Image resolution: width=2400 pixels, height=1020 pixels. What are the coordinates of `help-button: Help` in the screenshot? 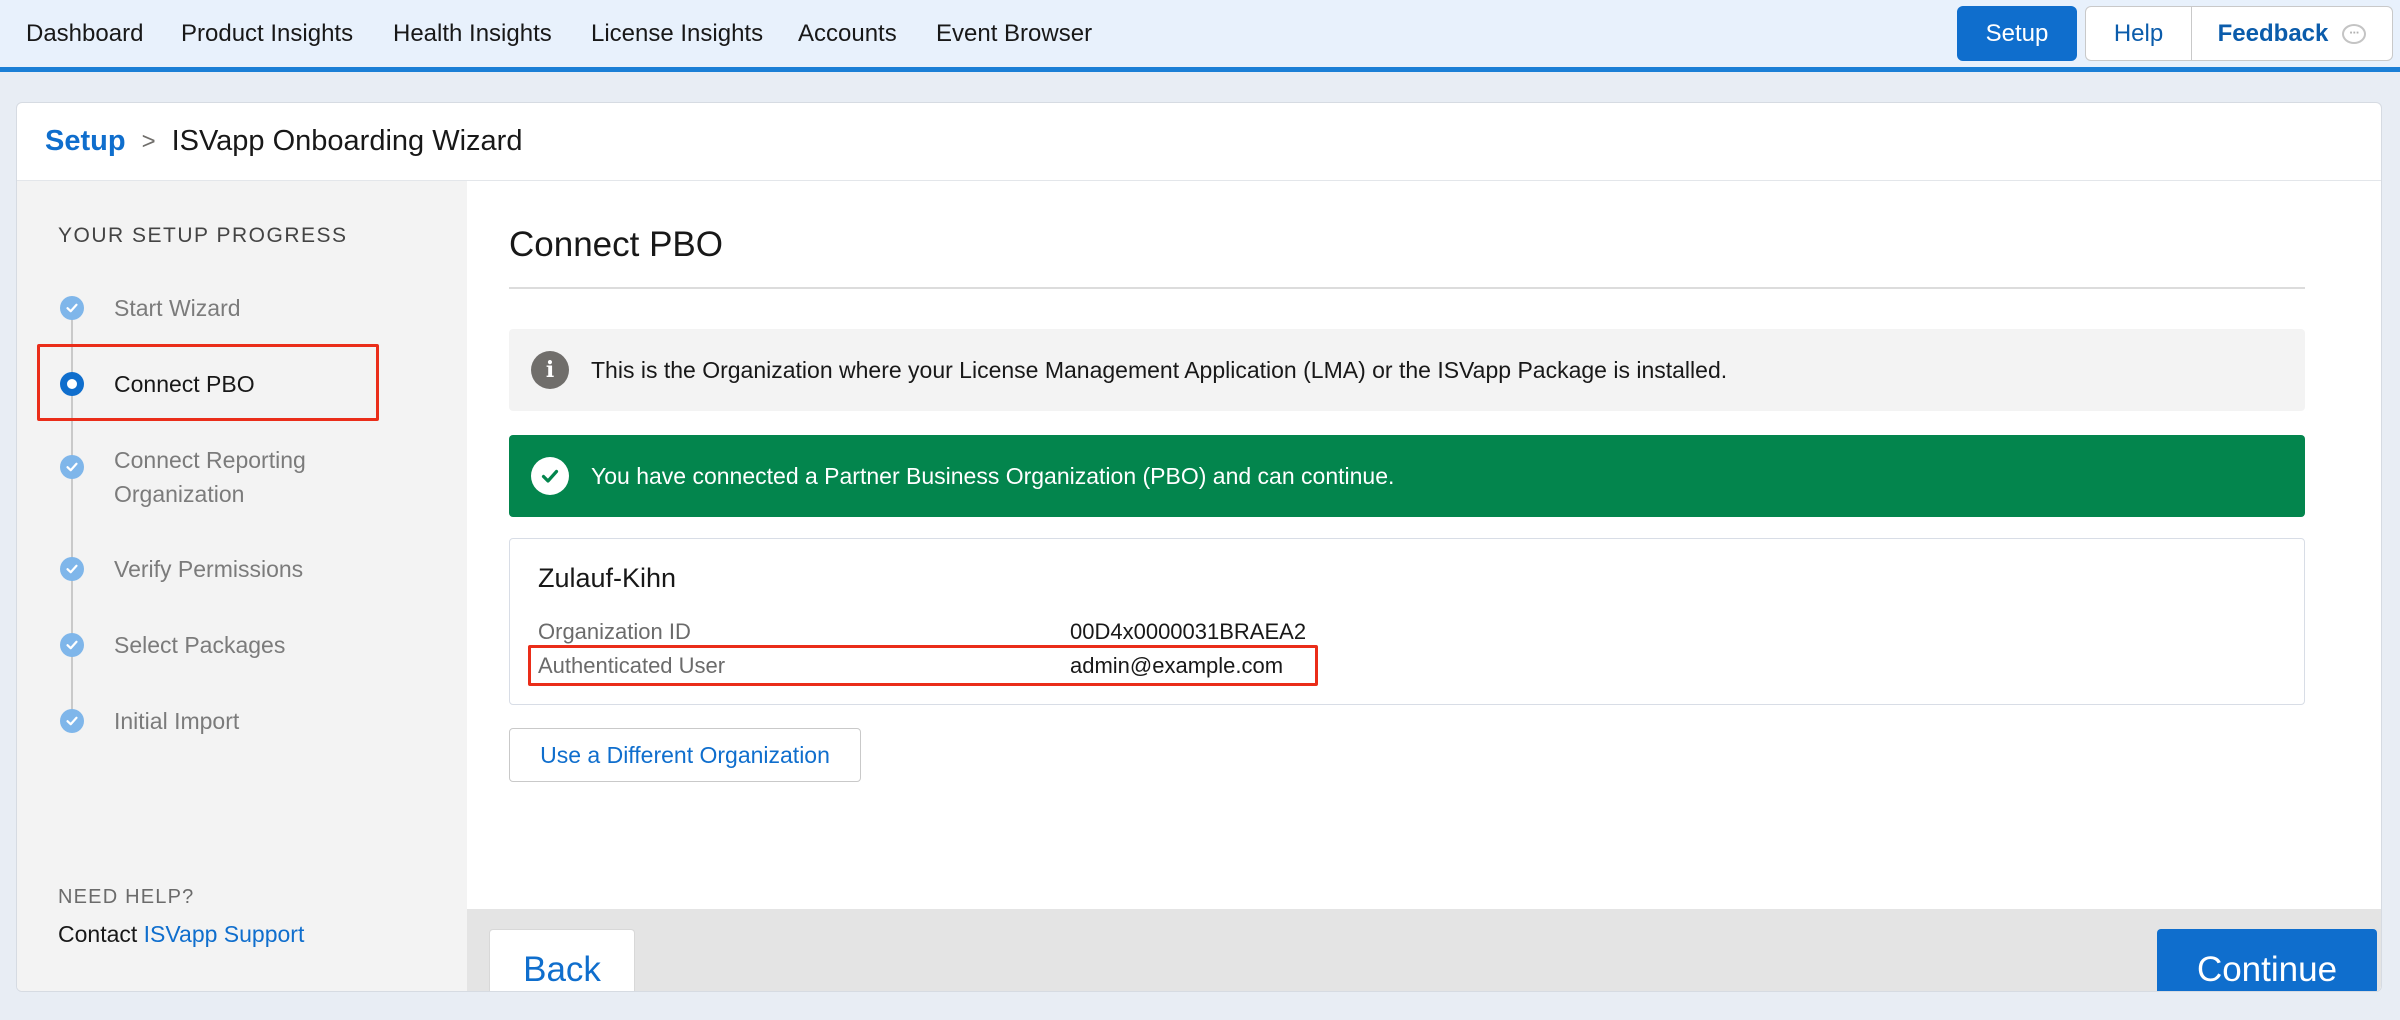 It's located at (2139, 33).